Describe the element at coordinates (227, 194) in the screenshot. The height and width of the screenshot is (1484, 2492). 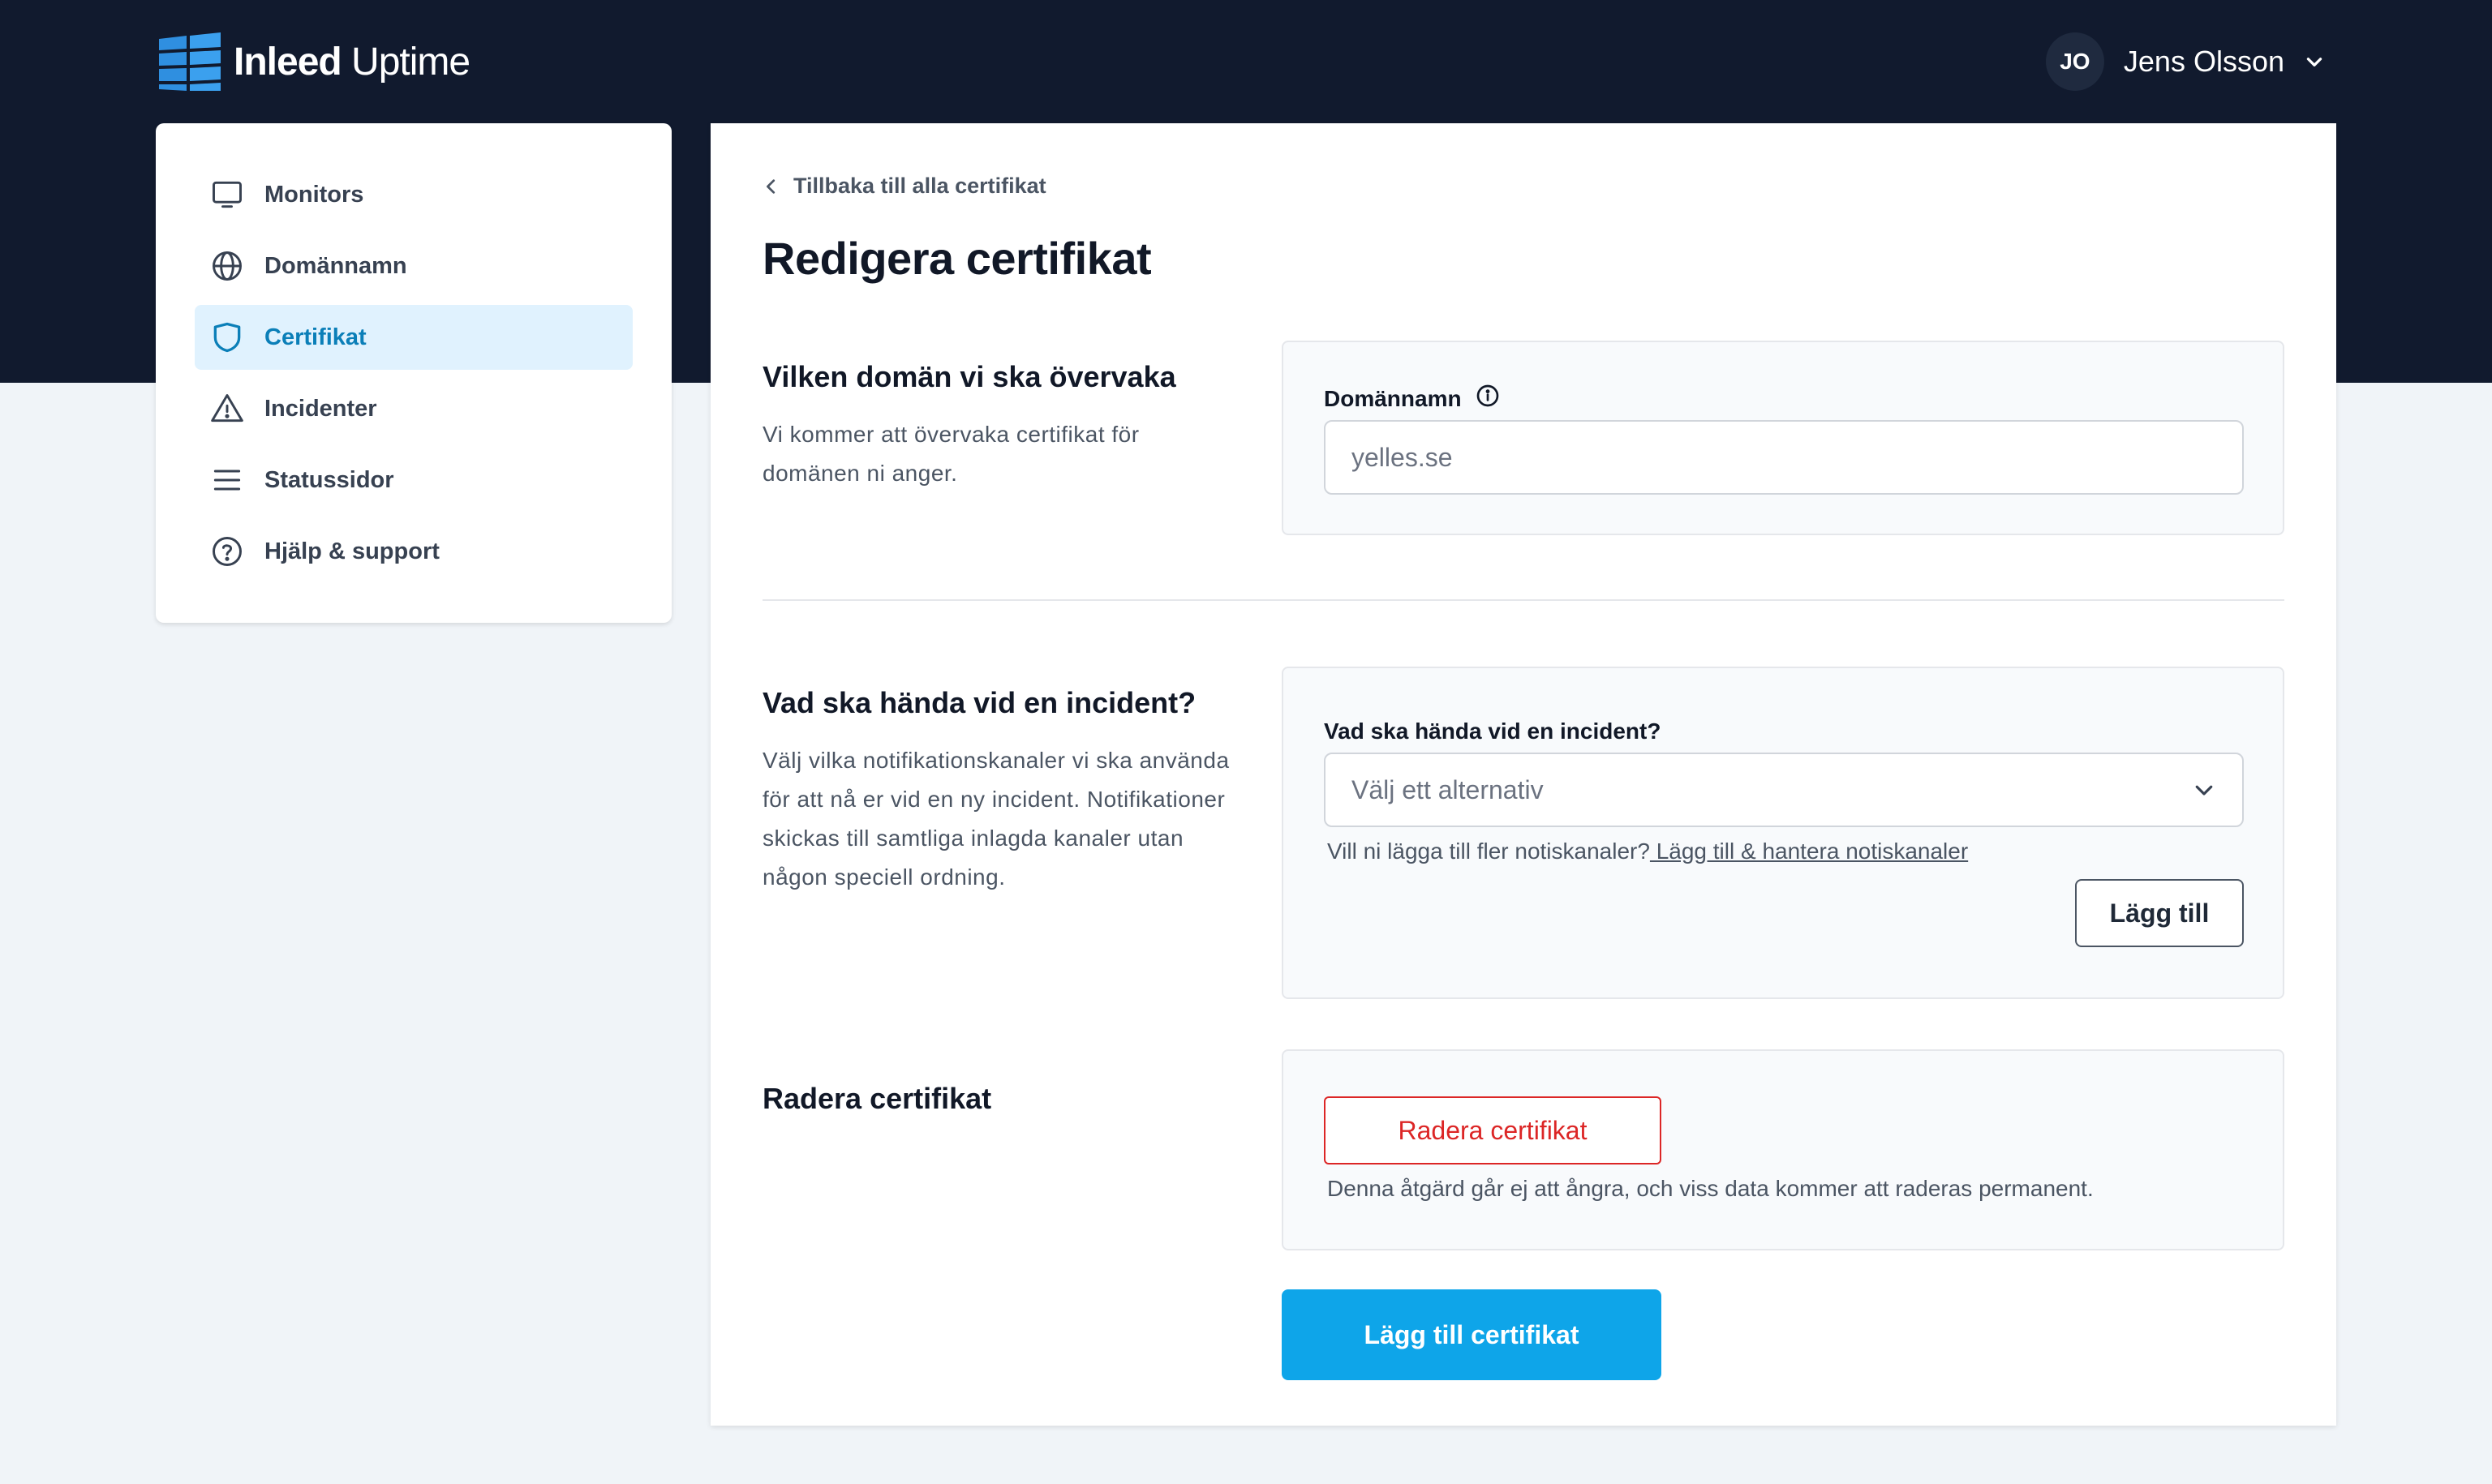
I see `monitor-icon` at that location.